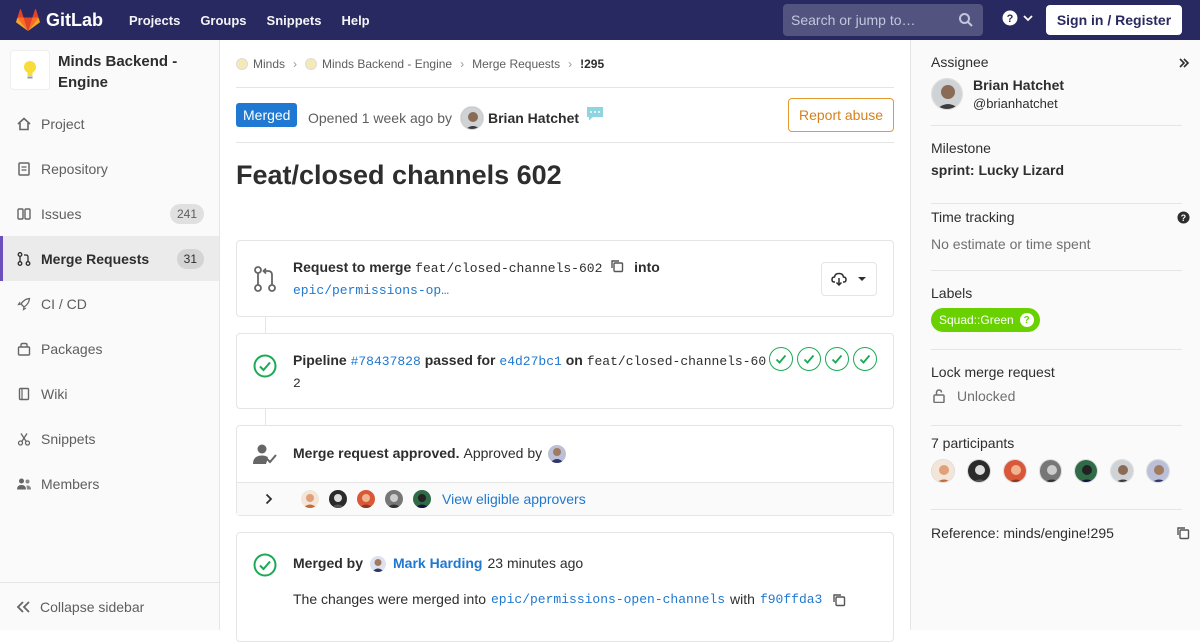 This screenshot has height=642, width=1200. Describe the element at coordinates (557, 453) in the screenshot. I see `approver-avatar` at that location.